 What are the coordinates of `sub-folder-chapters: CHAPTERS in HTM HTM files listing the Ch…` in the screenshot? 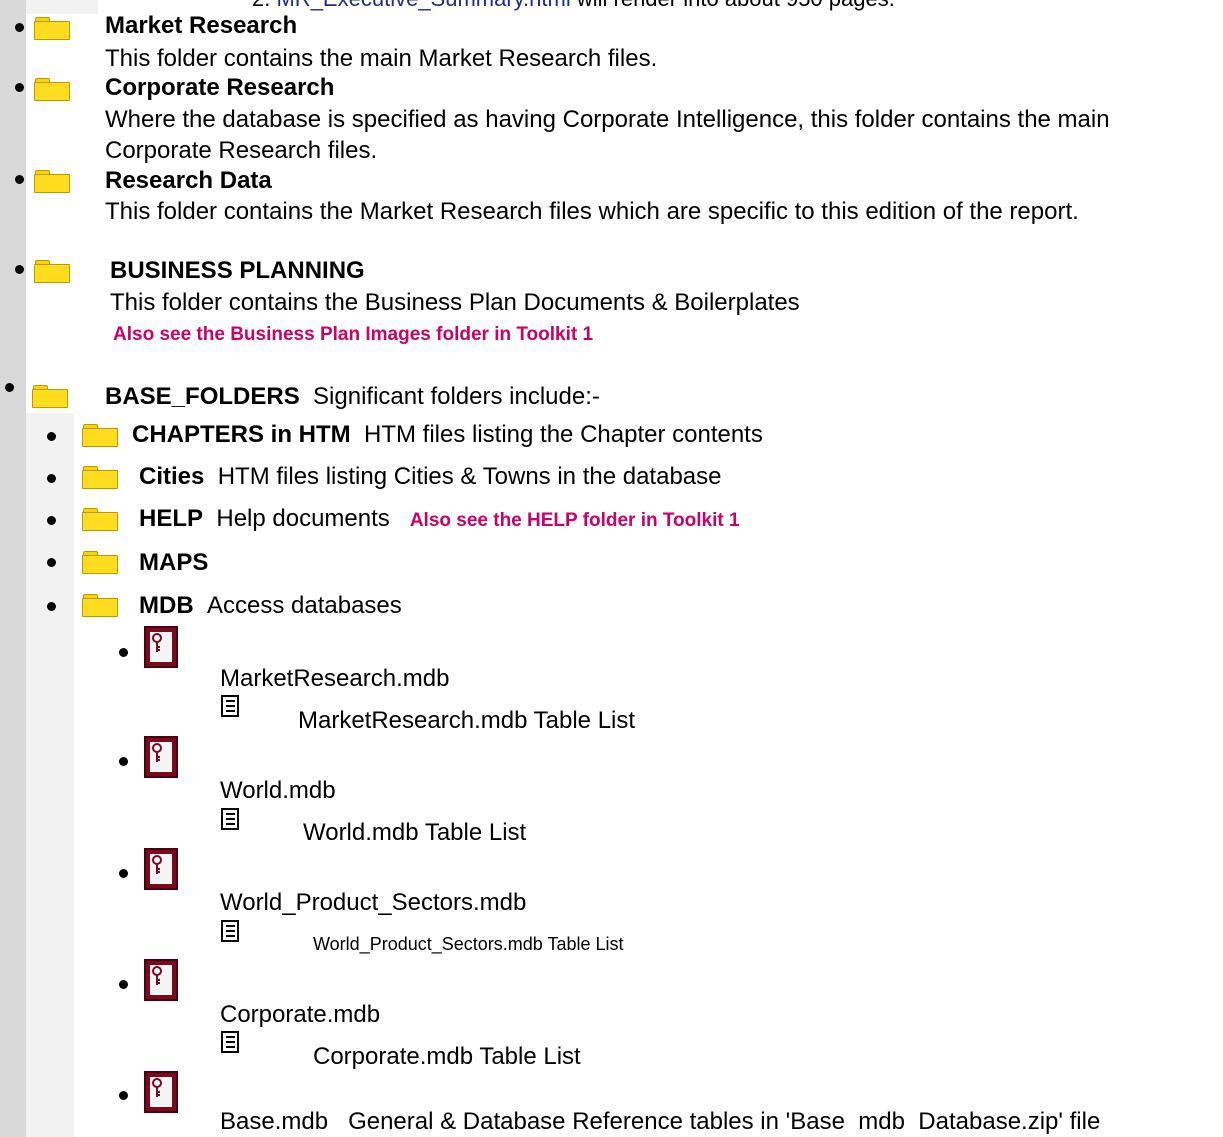 It's located at (447, 435).